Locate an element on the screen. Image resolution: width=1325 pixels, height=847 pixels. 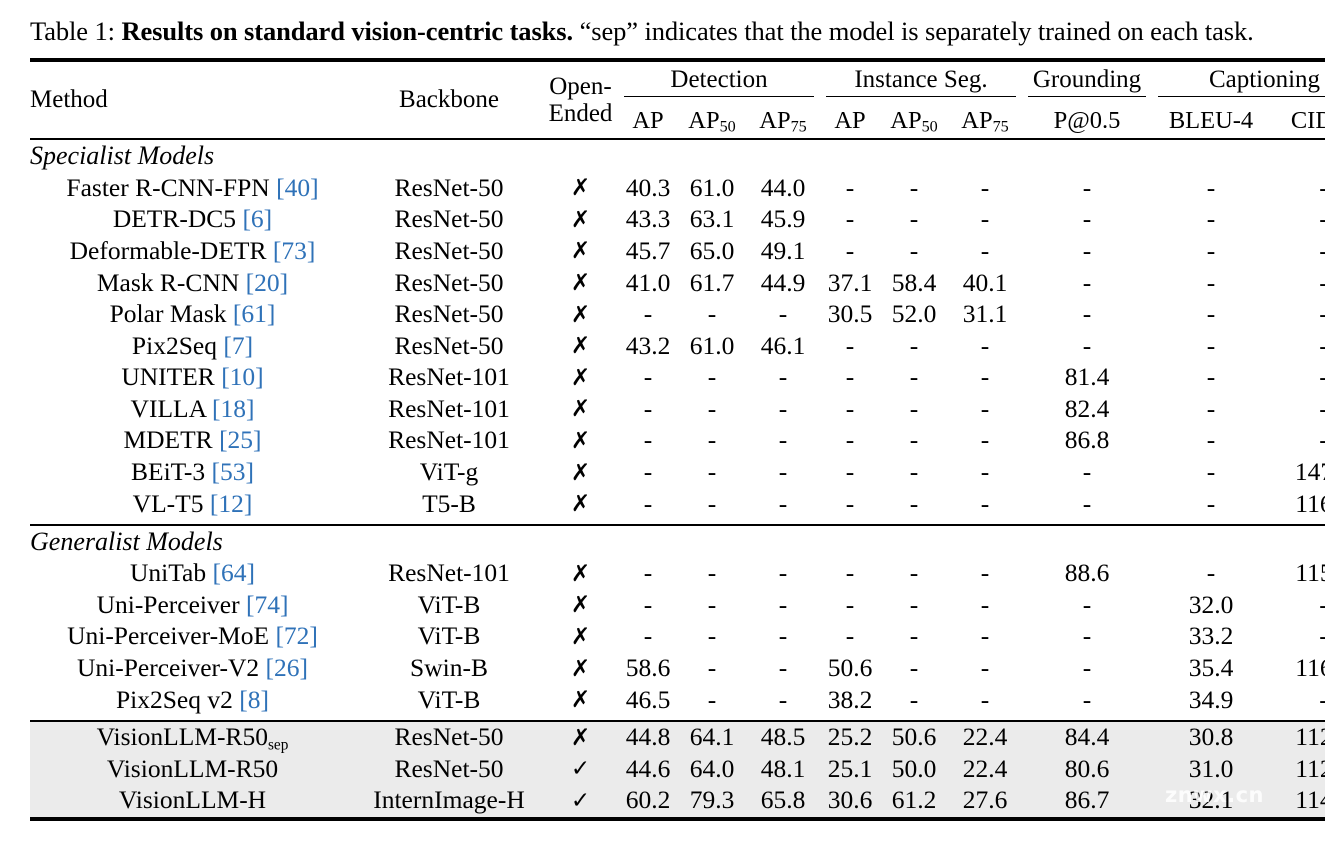
cell-grounding: 82.4 is located at coordinates (1087, 408).